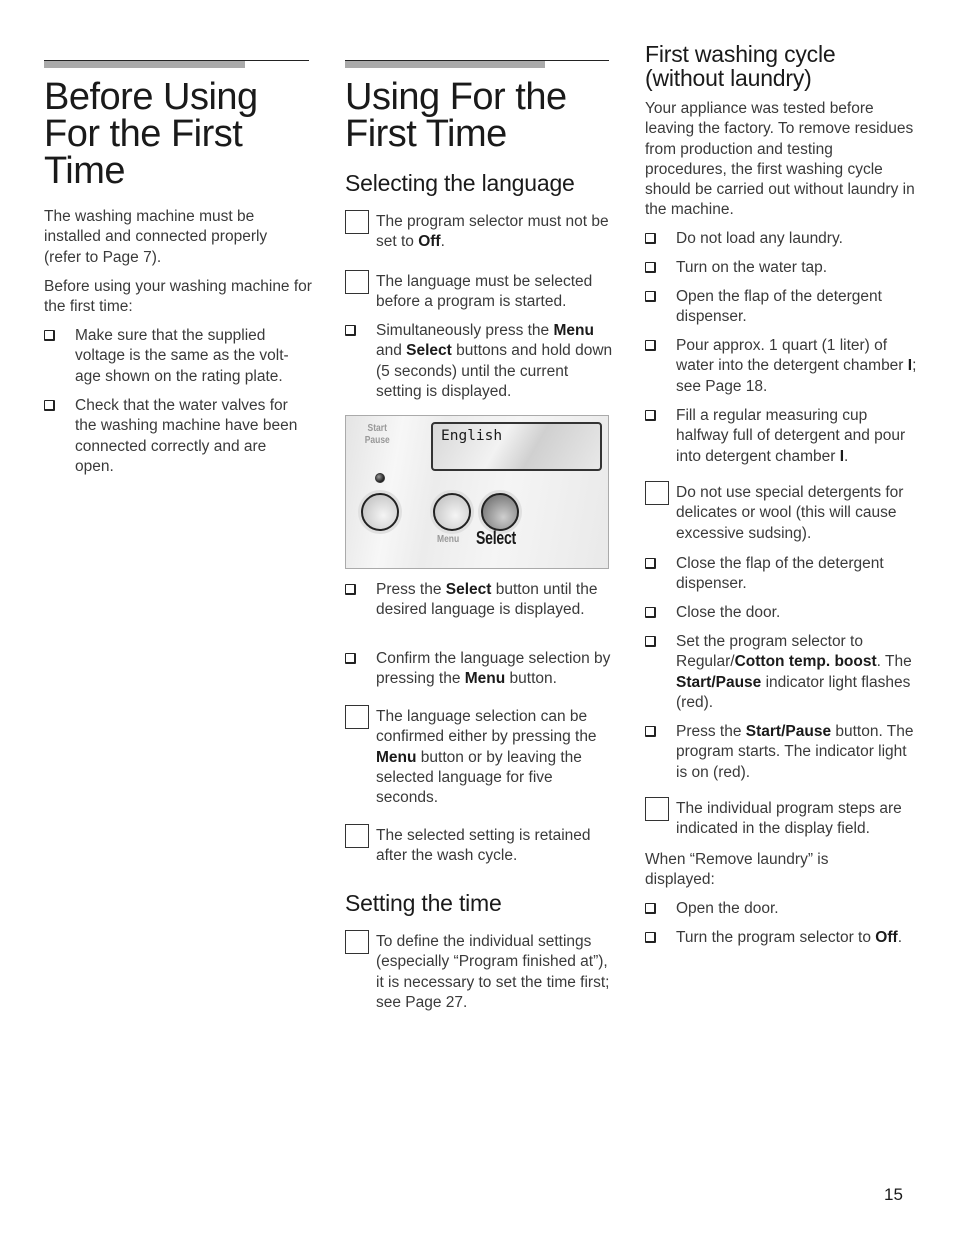 Image resolution: width=954 pixels, height=1235 pixels. What do you see at coordinates (460, 183) in the screenshot?
I see `heading-selecting-language: Selecting the language` at bounding box center [460, 183].